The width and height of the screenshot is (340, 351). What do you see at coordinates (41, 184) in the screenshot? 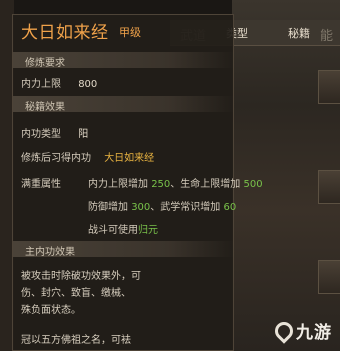
I see `full-attr-label: 满重属性` at bounding box center [41, 184].